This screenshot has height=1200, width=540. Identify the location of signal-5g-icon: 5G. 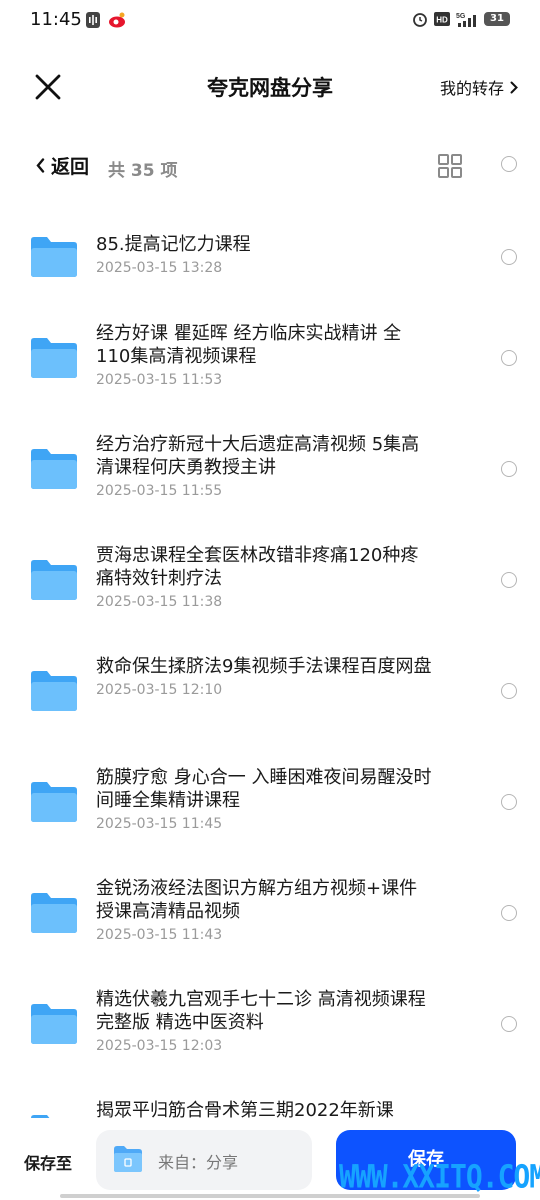
(466, 20).